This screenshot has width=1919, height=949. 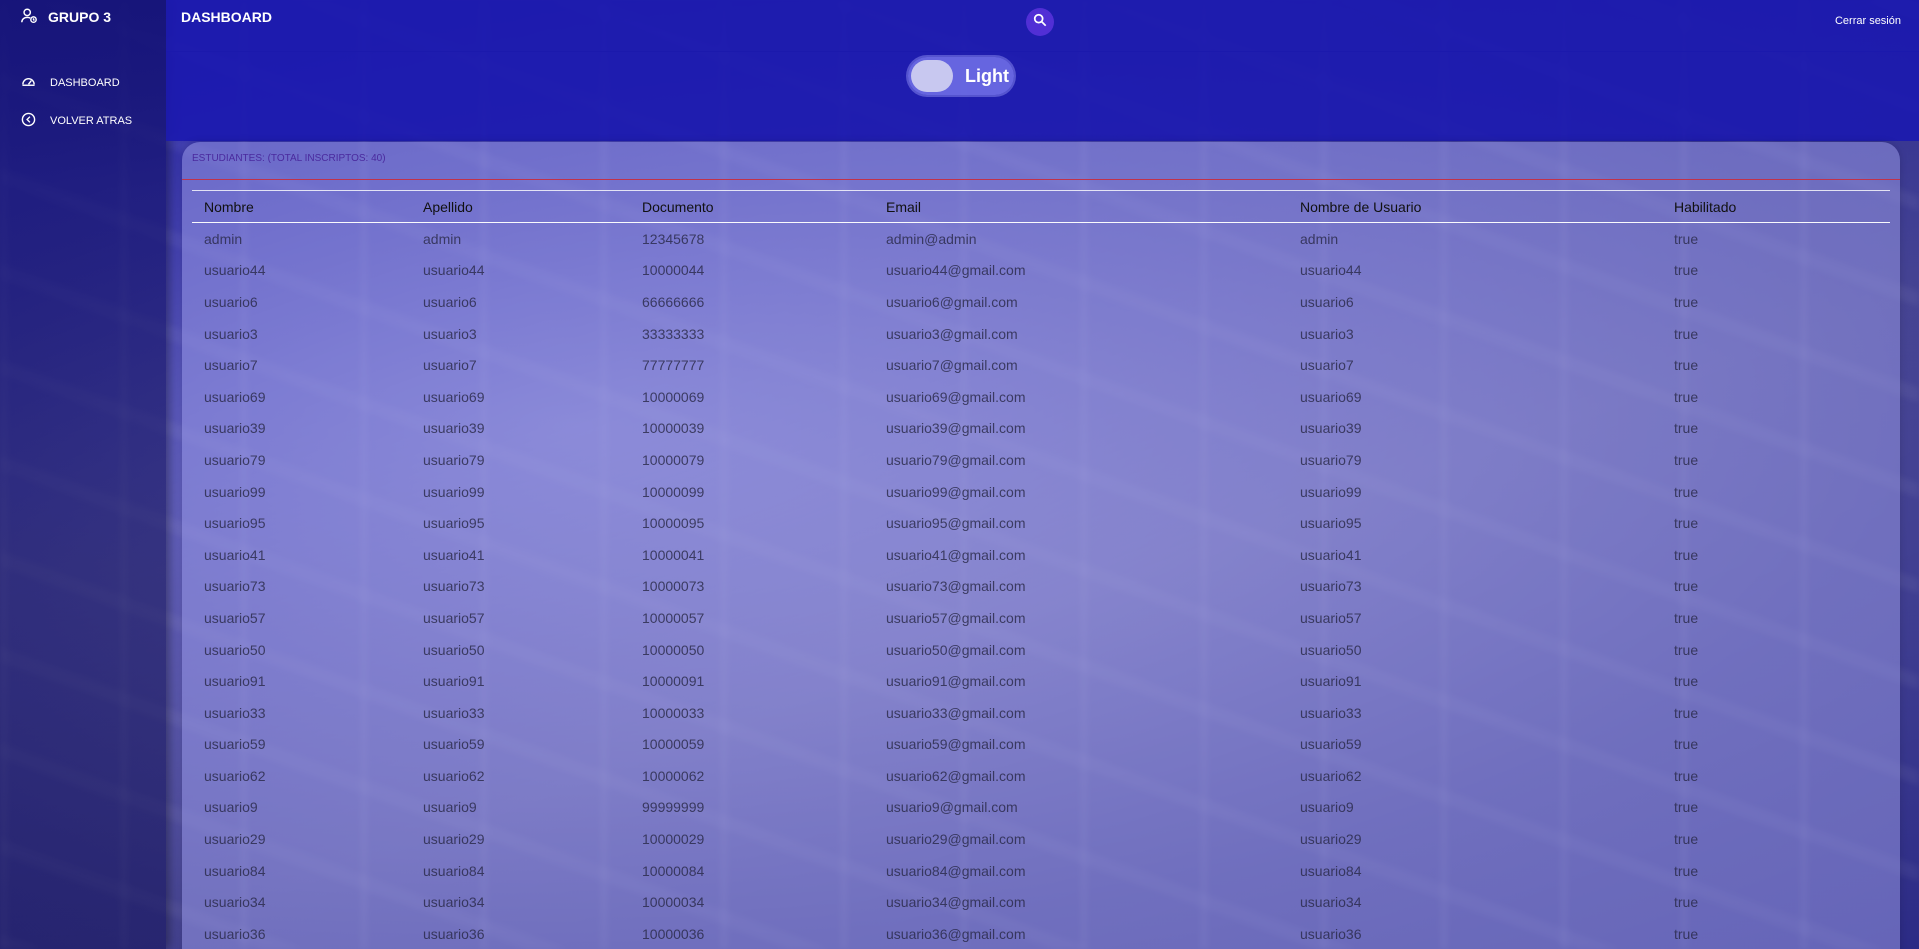 What do you see at coordinates (1327, 807) in the screenshot?
I see `cell-nombre-de-usuario: usuario9` at bounding box center [1327, 807].